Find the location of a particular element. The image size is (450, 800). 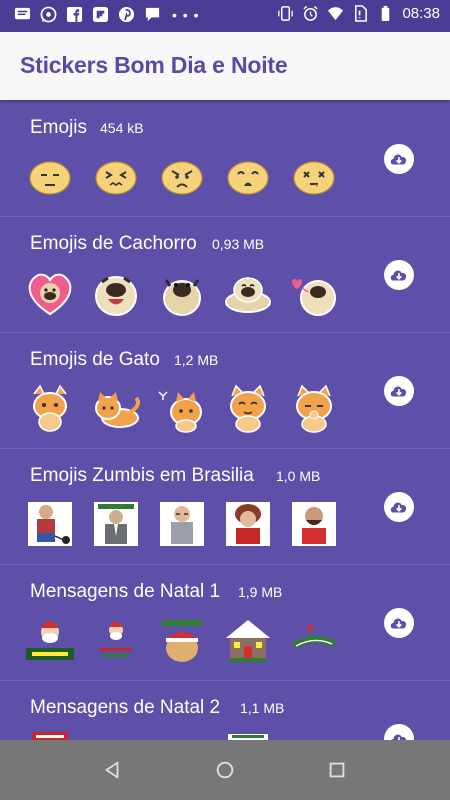

pack-title: Emojis is located at coordinates (59, 127).